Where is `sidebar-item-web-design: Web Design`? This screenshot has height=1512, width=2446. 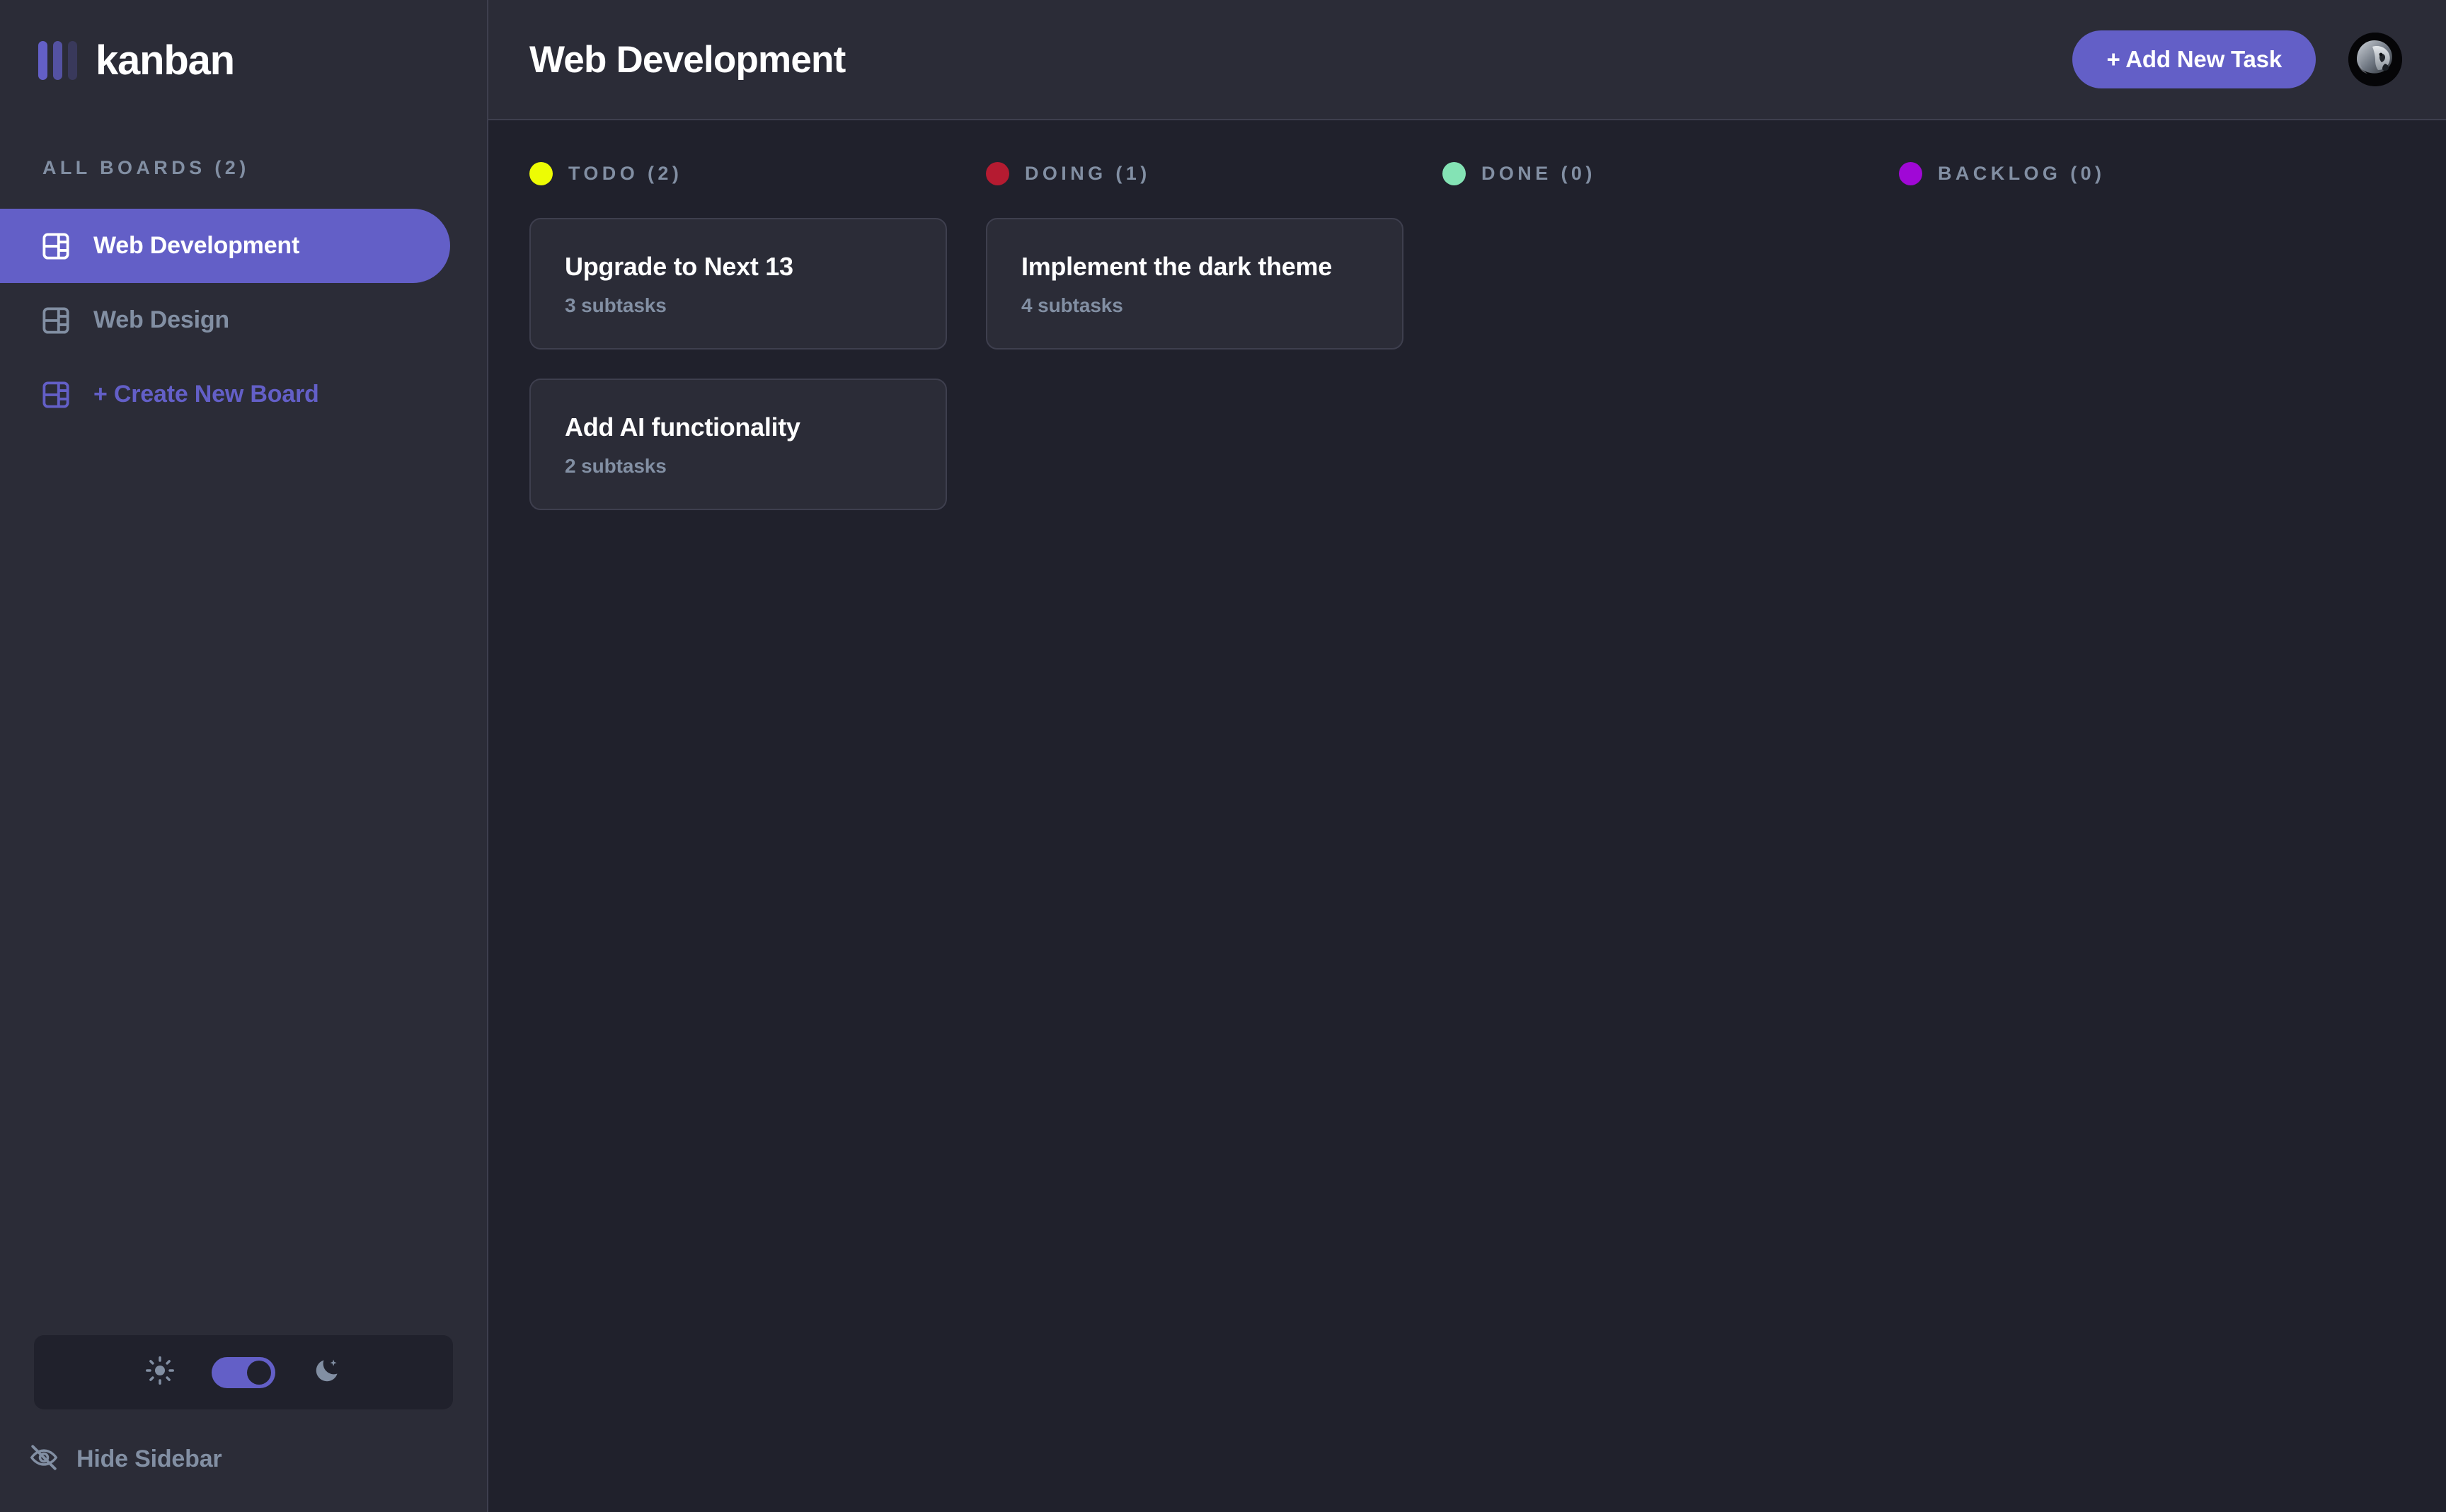
sidebar-item-web-design: Web Design is located at coordinates (225, 320).